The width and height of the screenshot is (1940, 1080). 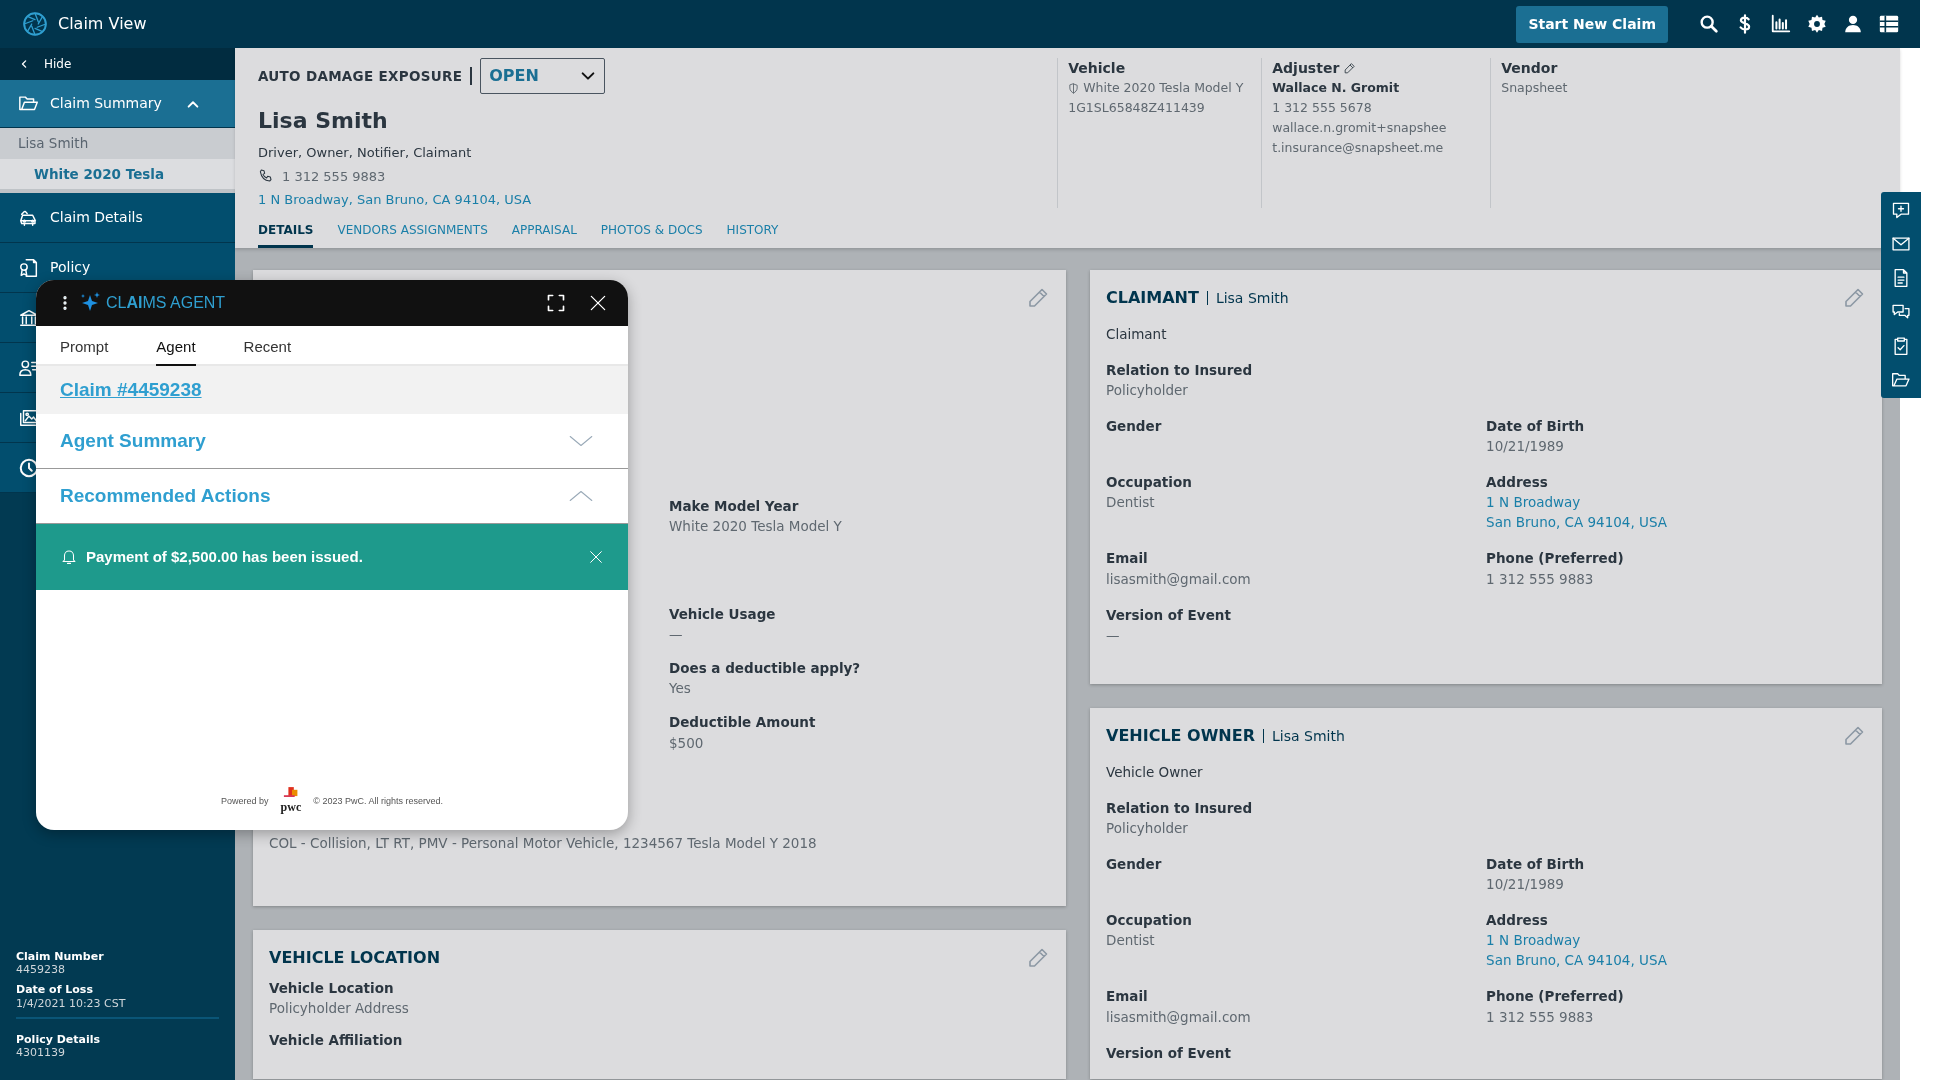 What do you see at coordinates (84, 350) in the screenshot?
I see `tab: Prompt` at bounding box center [84, 350].